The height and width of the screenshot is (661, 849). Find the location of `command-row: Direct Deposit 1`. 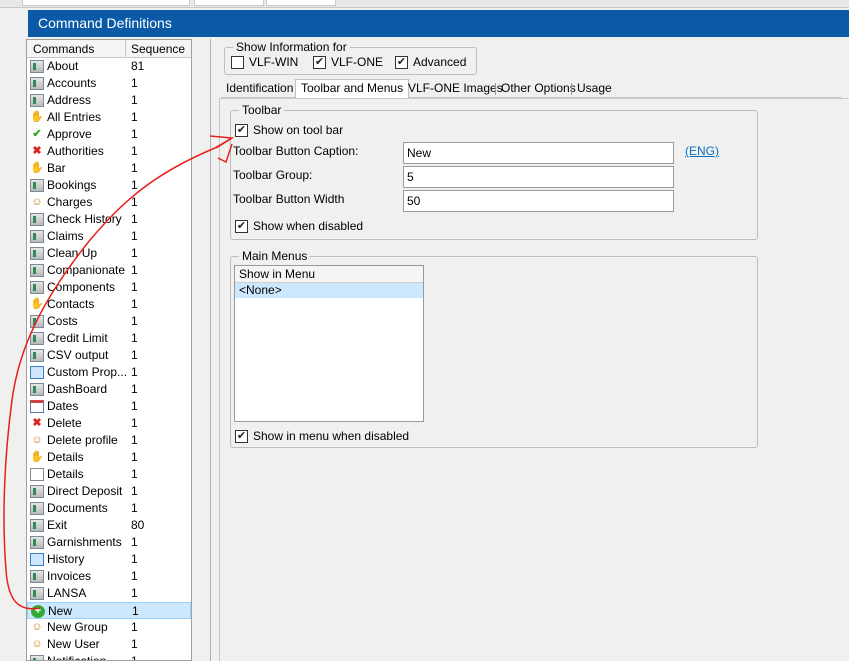

command-row: Direct Deposit 1 is located at coordinates (109, 491).